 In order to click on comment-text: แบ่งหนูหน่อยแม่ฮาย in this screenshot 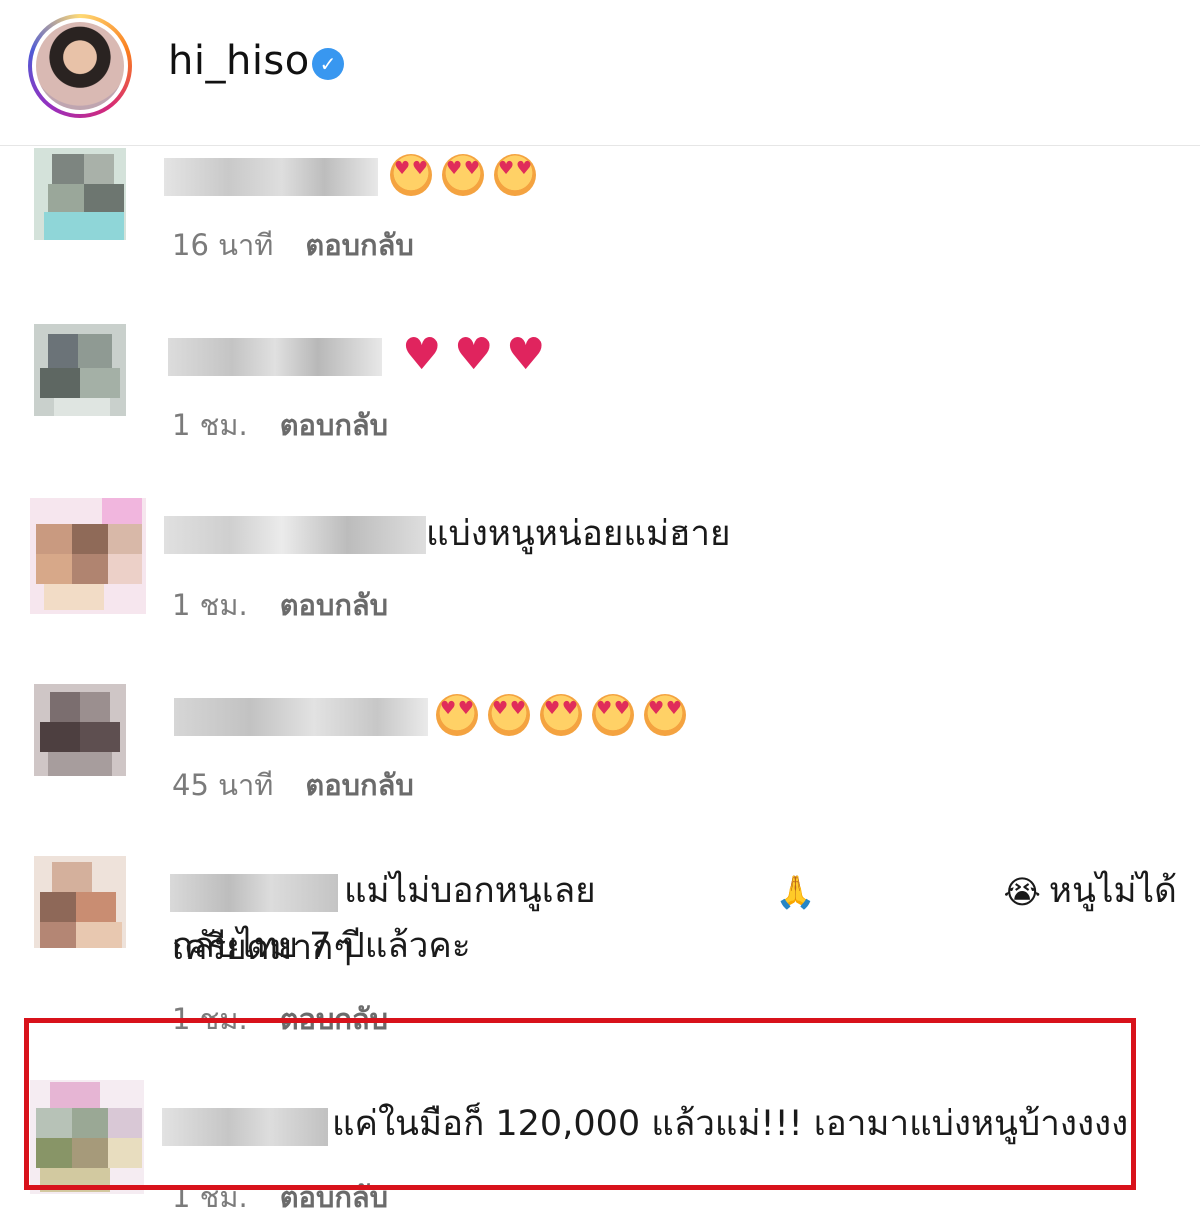, I will do `click(578, 534)`.